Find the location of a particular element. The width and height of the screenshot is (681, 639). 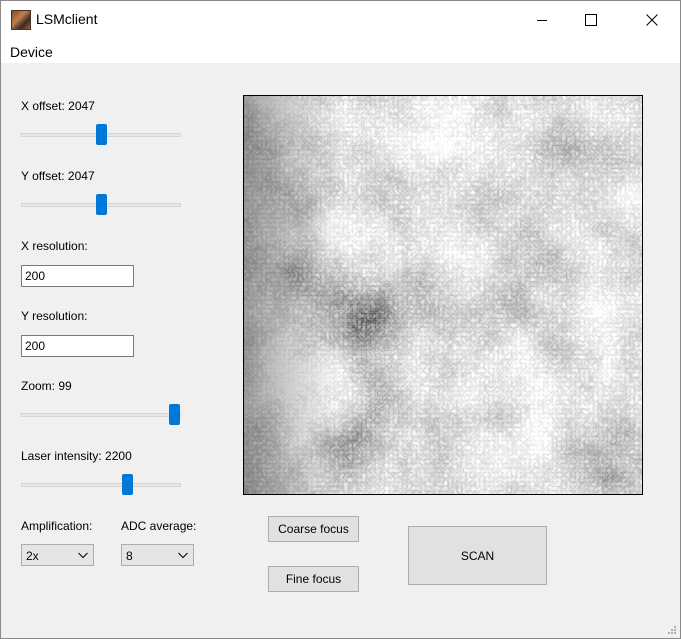

laser-intensity-label: Laser intensity: 2200 is located at coordinates (76, 456).